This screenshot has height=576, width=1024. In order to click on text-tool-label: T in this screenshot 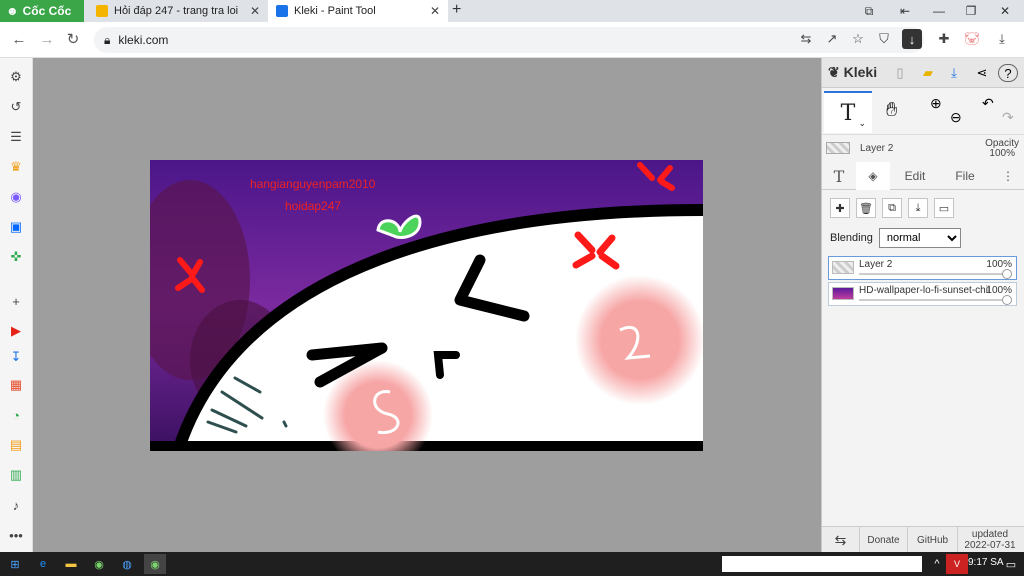, I will do `click(848, 113)`.